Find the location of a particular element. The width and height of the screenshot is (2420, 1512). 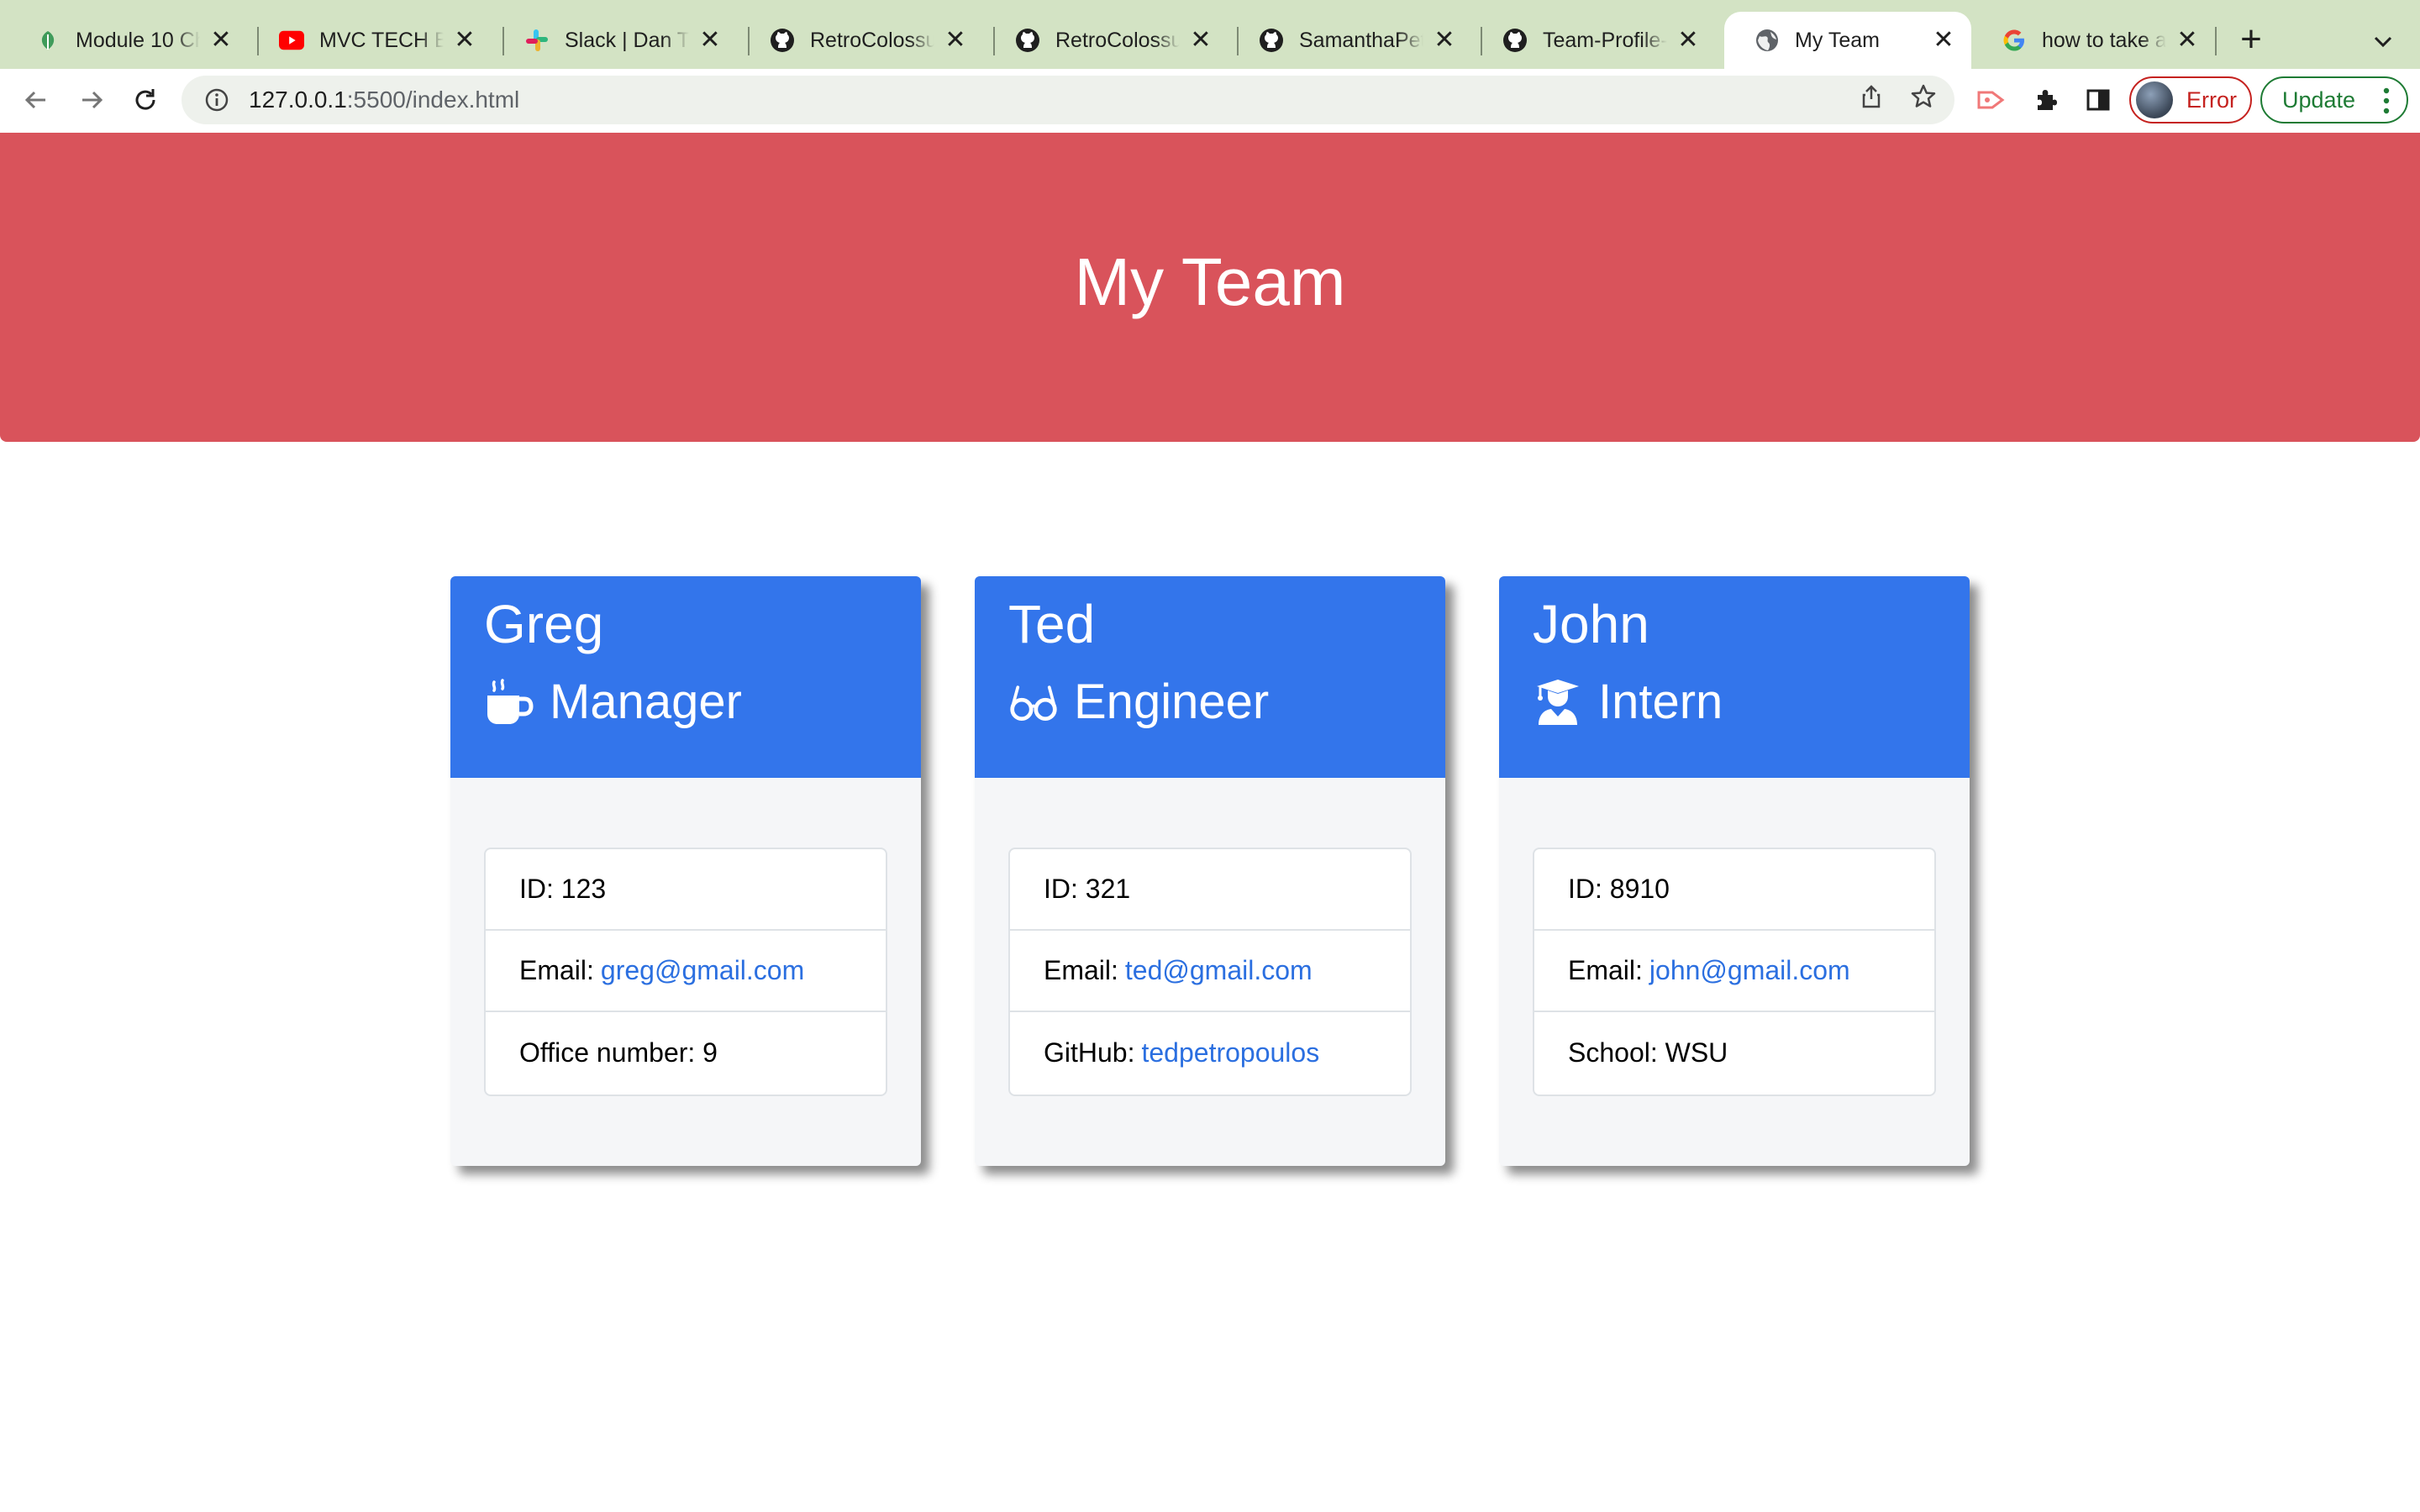

office-number-label: Office number: is located at coordinates (607, 1052).